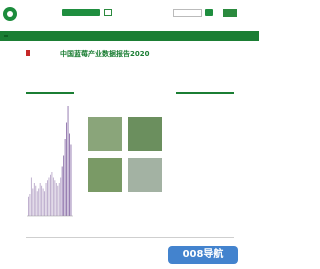 Image resolution: width=320 pixels, height=269 pixels. I want to click on headline-title: 中国蓝莓产业数据报告2020, so click(104, 54).